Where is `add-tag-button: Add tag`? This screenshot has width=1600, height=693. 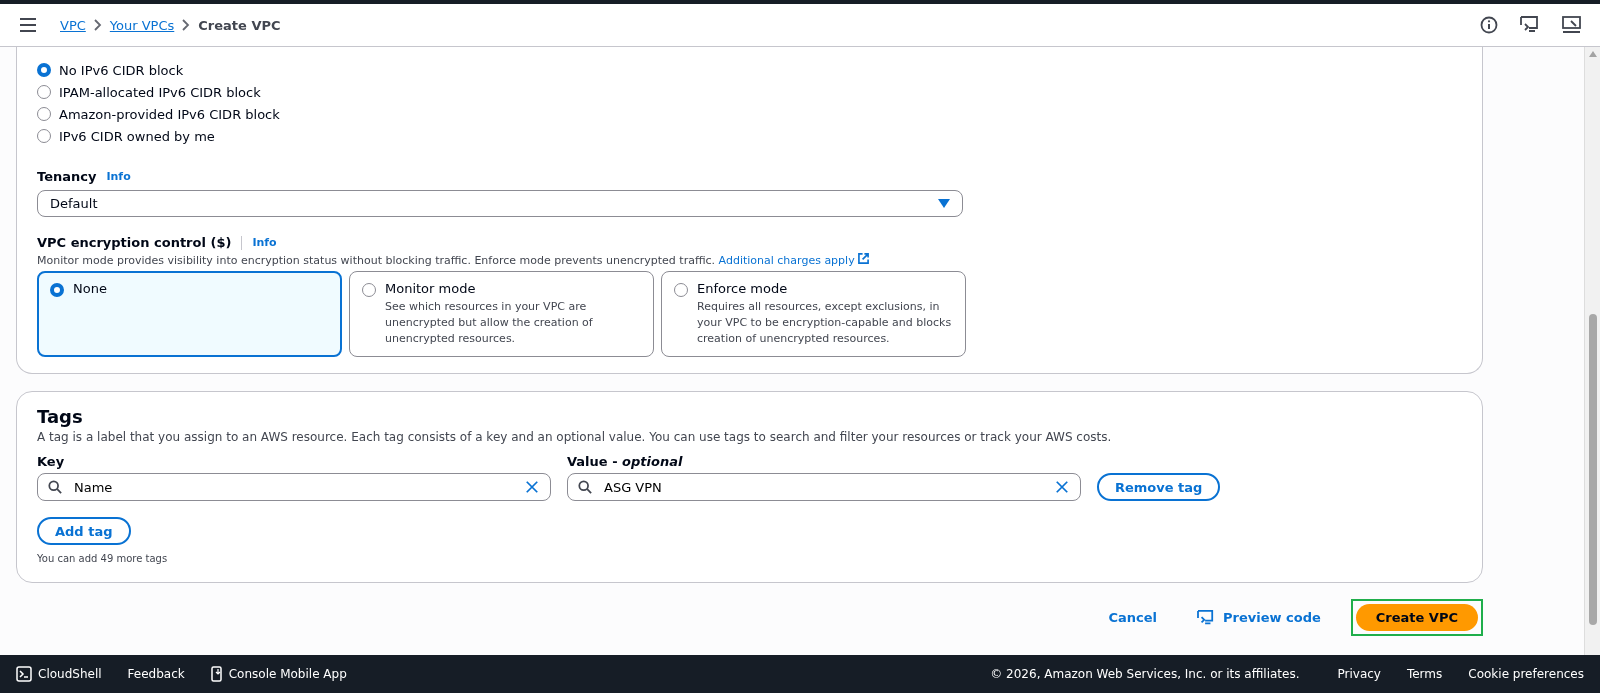 add-tag-button: Add tag is located at coordinates (84, 531).